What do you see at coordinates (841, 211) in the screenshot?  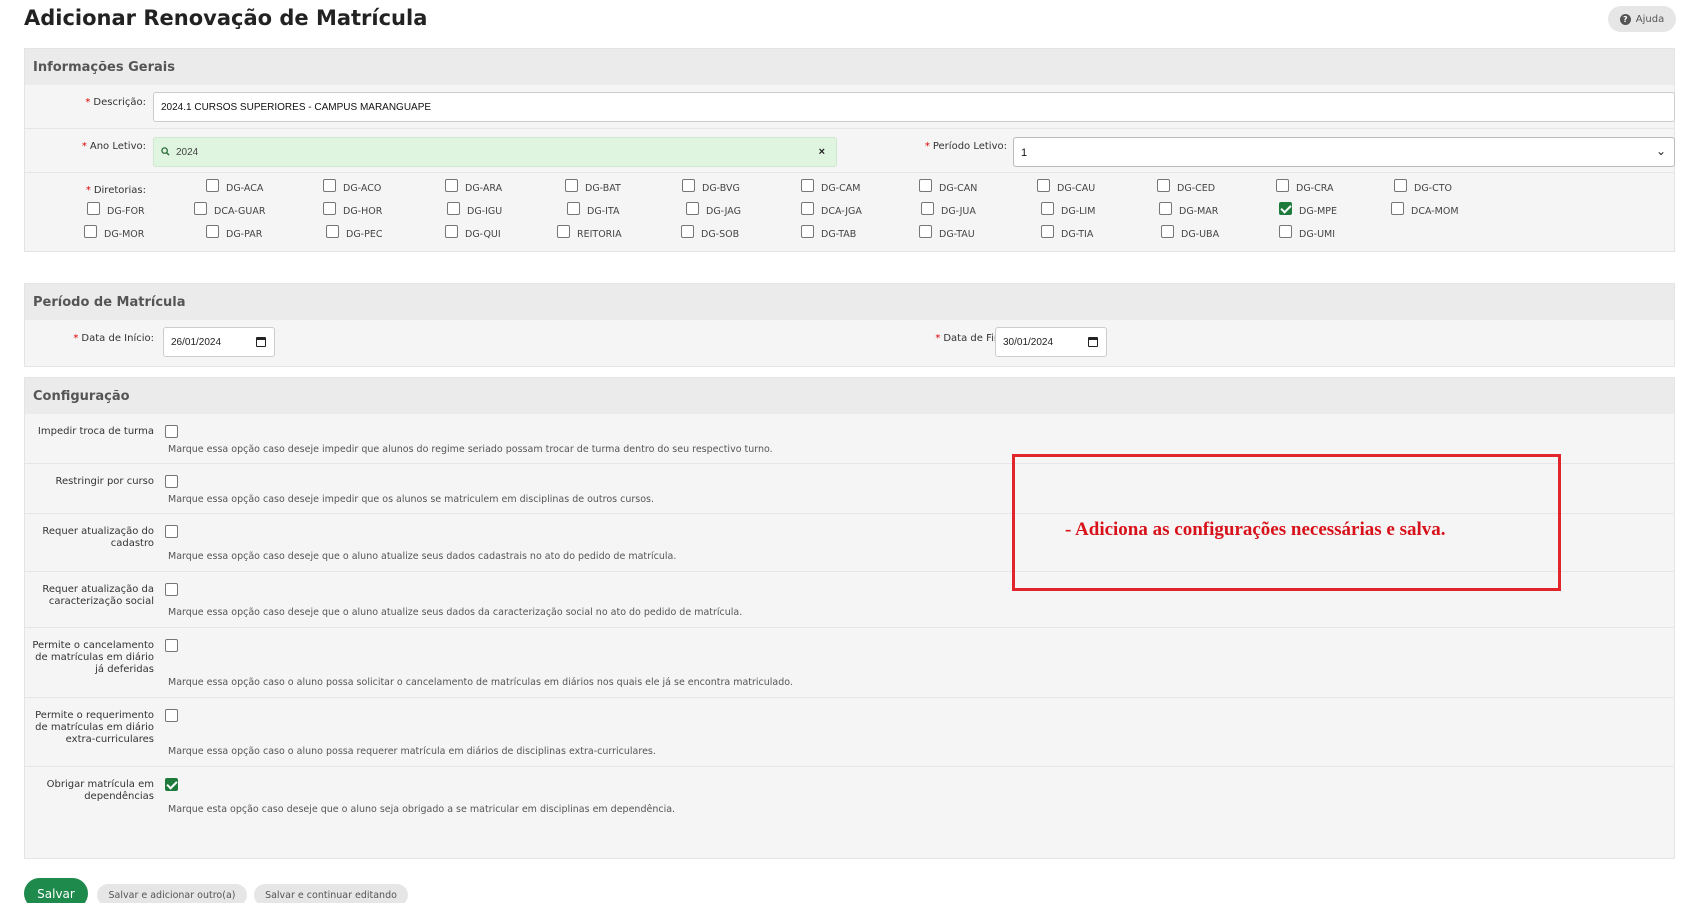 I see `diretoria-label: DCA-JGA` at bounding box center [841, 211].